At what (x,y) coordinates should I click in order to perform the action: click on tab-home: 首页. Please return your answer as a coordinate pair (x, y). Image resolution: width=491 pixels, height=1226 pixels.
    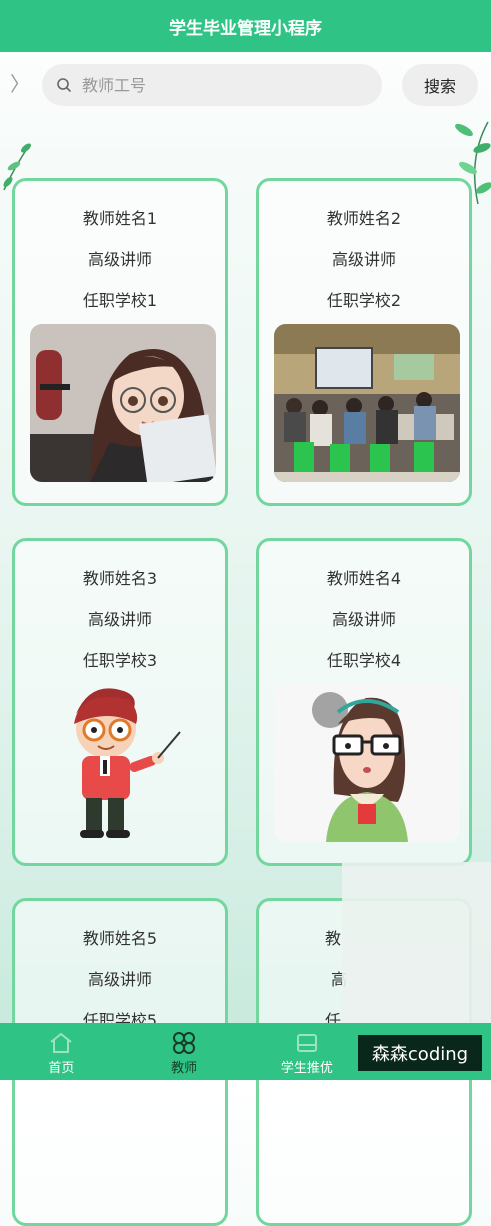
    Looking at the image, I should click on (61, 1051).